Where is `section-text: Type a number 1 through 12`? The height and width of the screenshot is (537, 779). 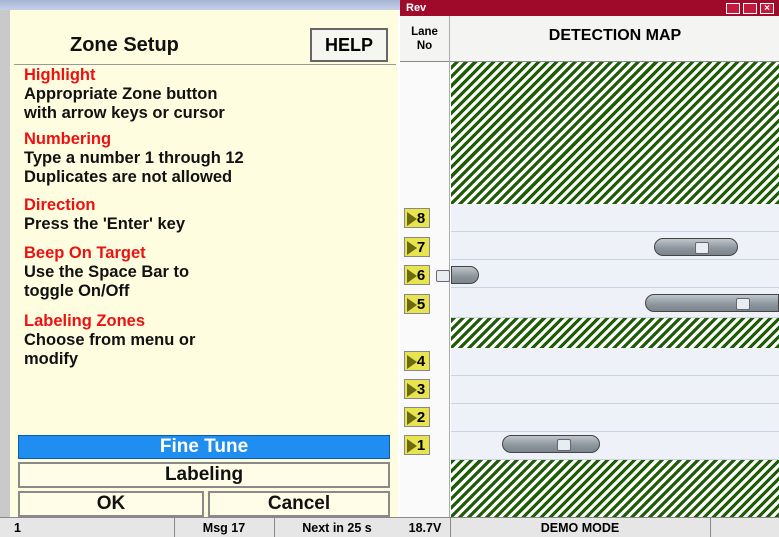
section-text: Type a number 1 through 12 is located at coordinates (134, 158).